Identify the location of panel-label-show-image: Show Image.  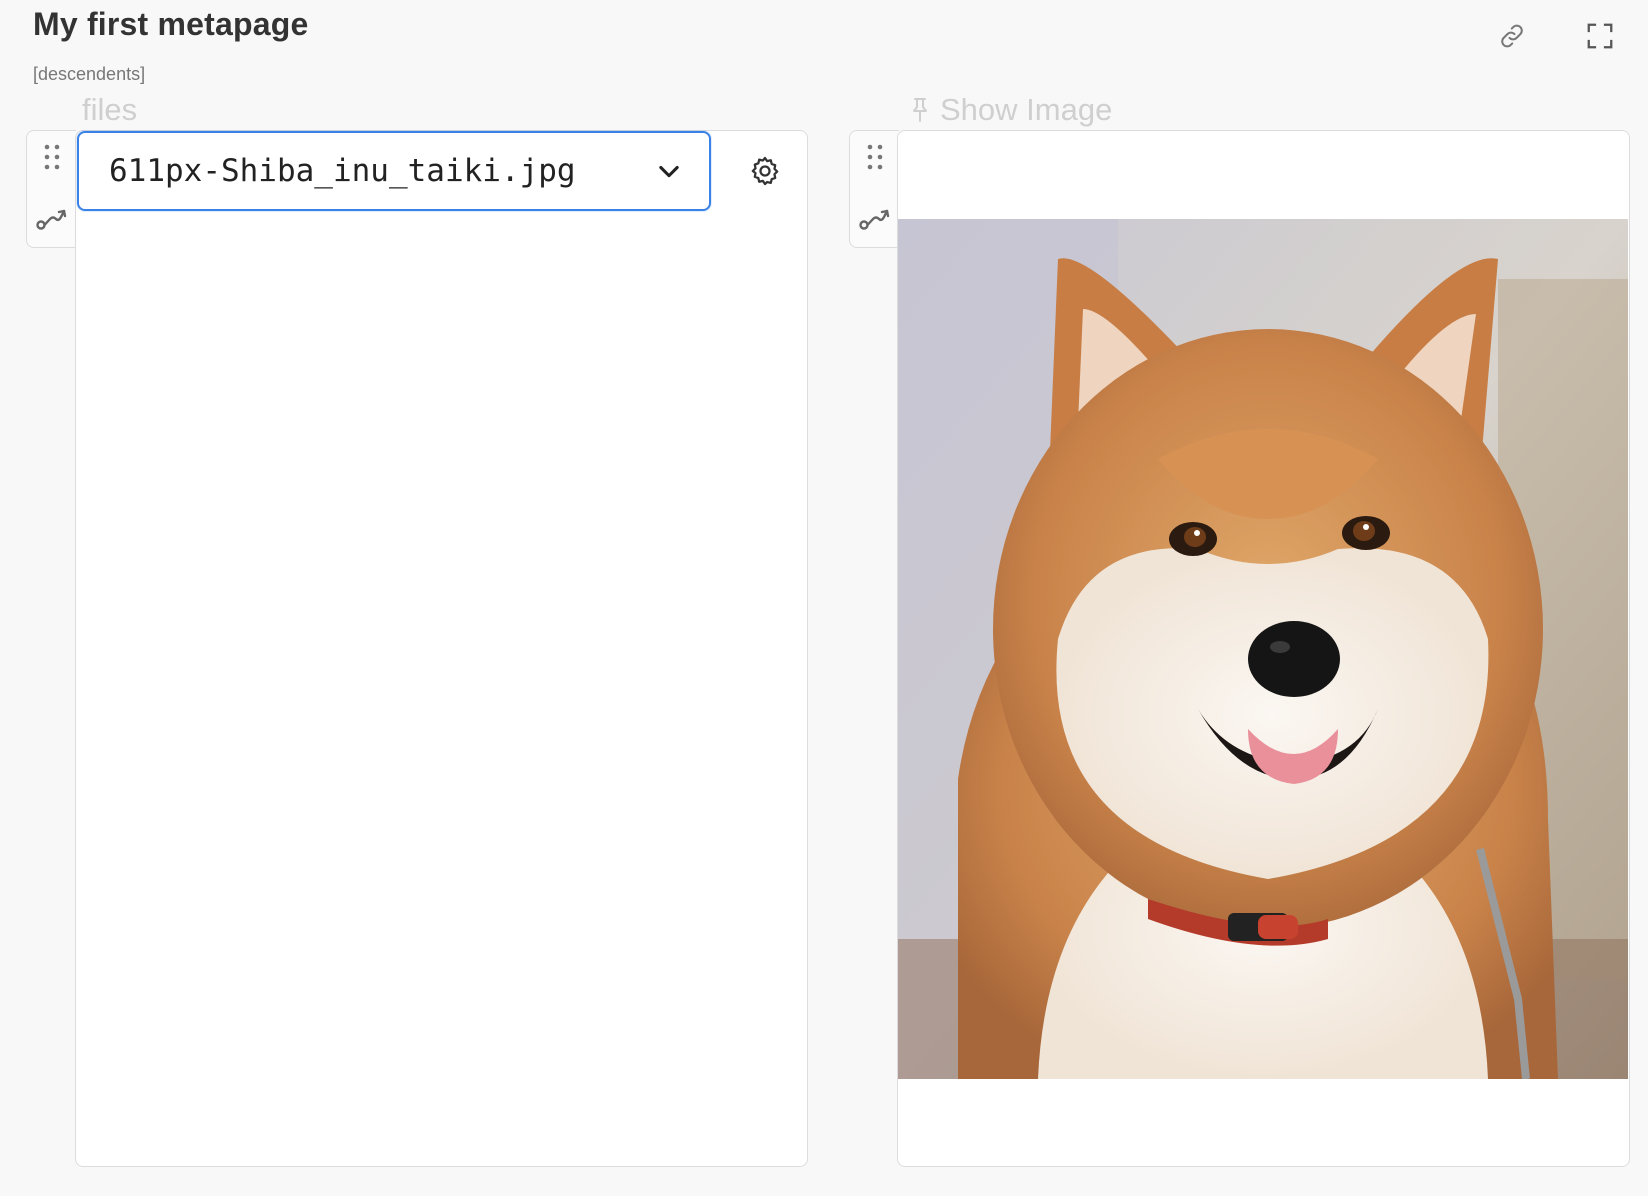
(1011, 110).